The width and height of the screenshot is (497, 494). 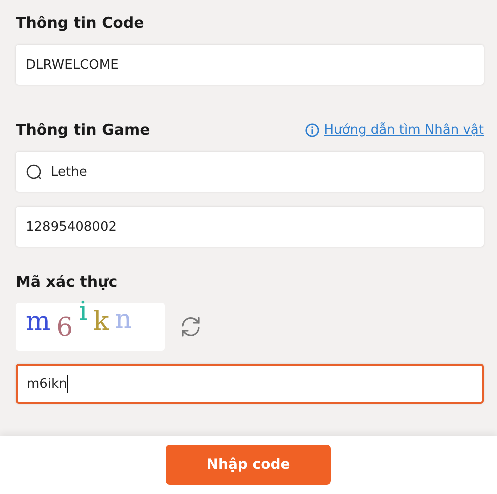 What do you see at coordinates (312, 130) in the screenshot?
I see `info-icon` at bounding box center [312, 130].